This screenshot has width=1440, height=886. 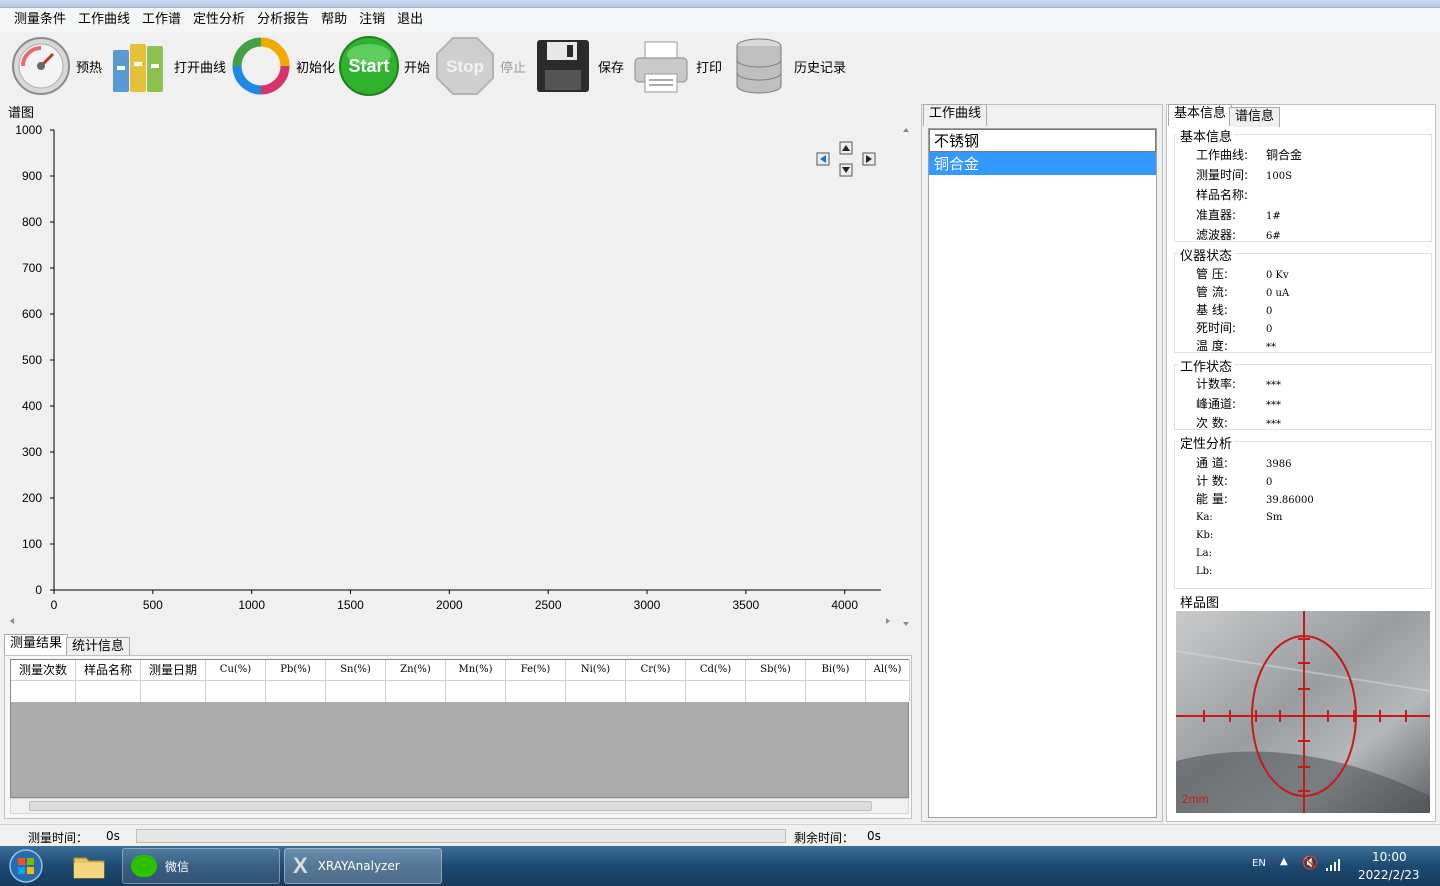 What do you see at coordinates (1389, 875) in the screenshot?
I see `clock-date: 2022/2/23` at bounding box center [1389, 875].